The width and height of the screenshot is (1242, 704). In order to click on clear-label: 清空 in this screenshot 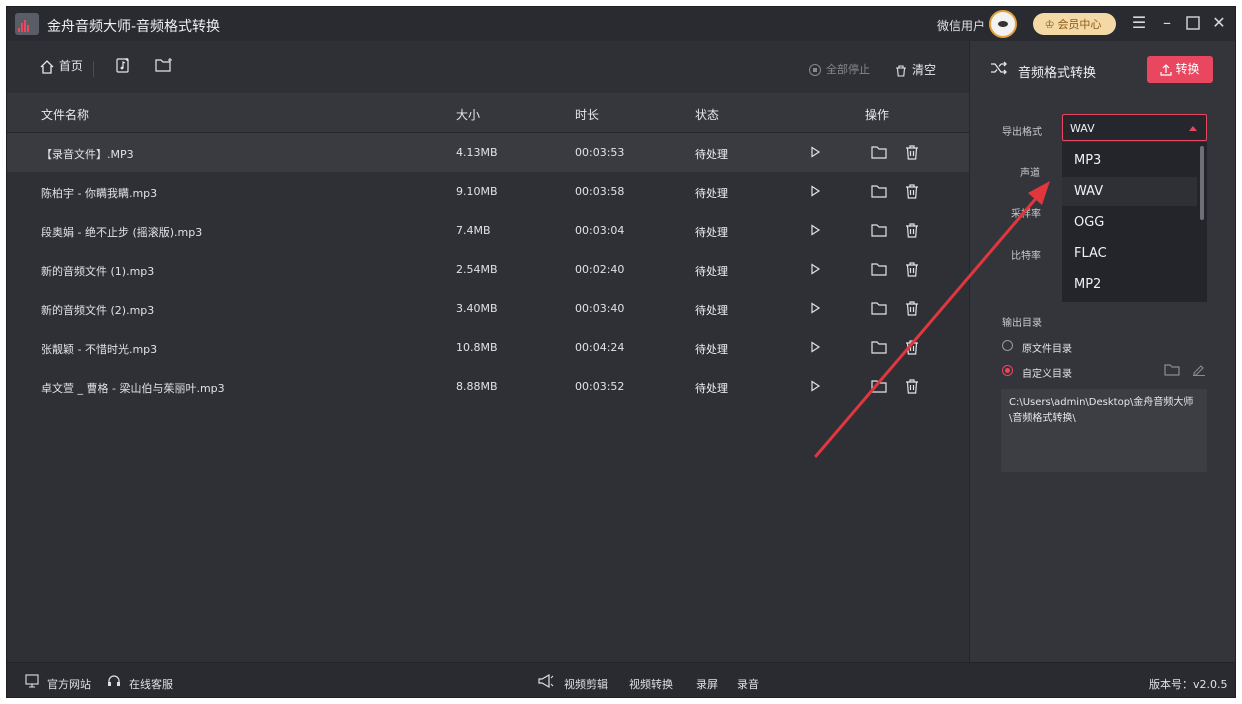, I will do `click(924, 70)`.